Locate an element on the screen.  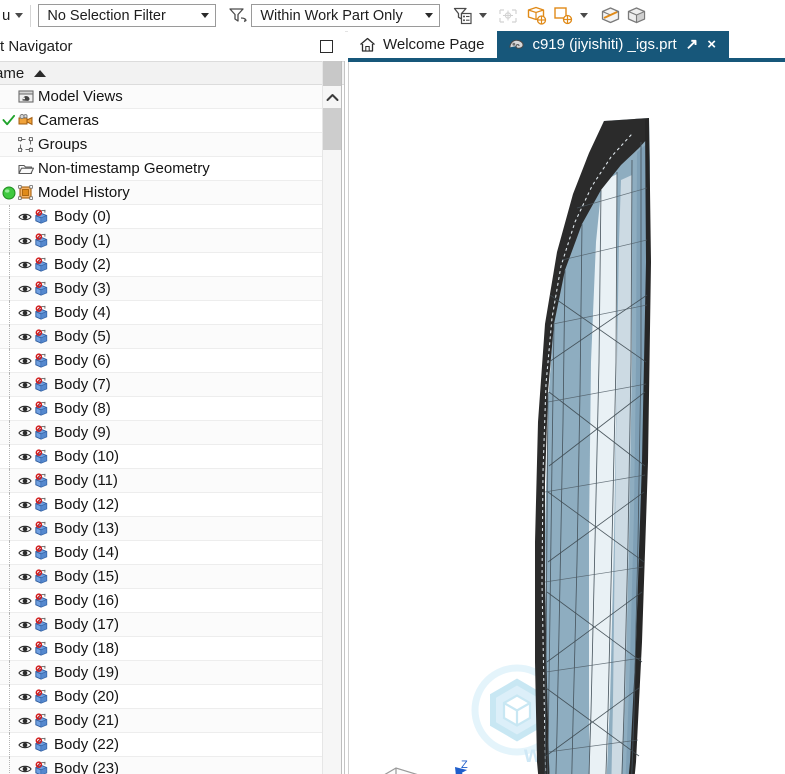
selection-filter-dropdown: No Selection Filter is located at coordinates (127, 15).